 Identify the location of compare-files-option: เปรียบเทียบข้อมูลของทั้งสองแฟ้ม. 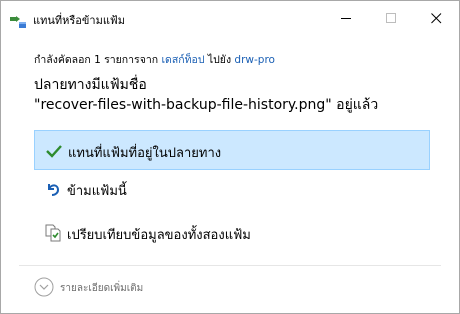
(232, 233).